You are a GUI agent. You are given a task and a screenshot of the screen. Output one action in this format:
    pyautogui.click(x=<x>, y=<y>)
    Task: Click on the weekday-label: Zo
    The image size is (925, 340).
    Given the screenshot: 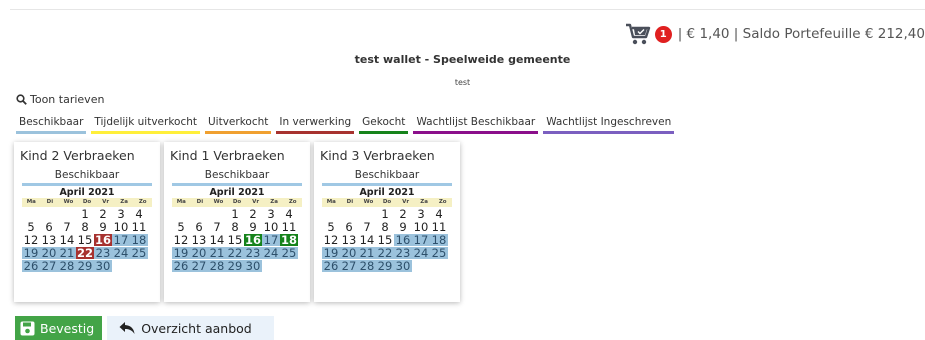 What is the action you would take?
    pyautogui.click(x=442, y=202)
    